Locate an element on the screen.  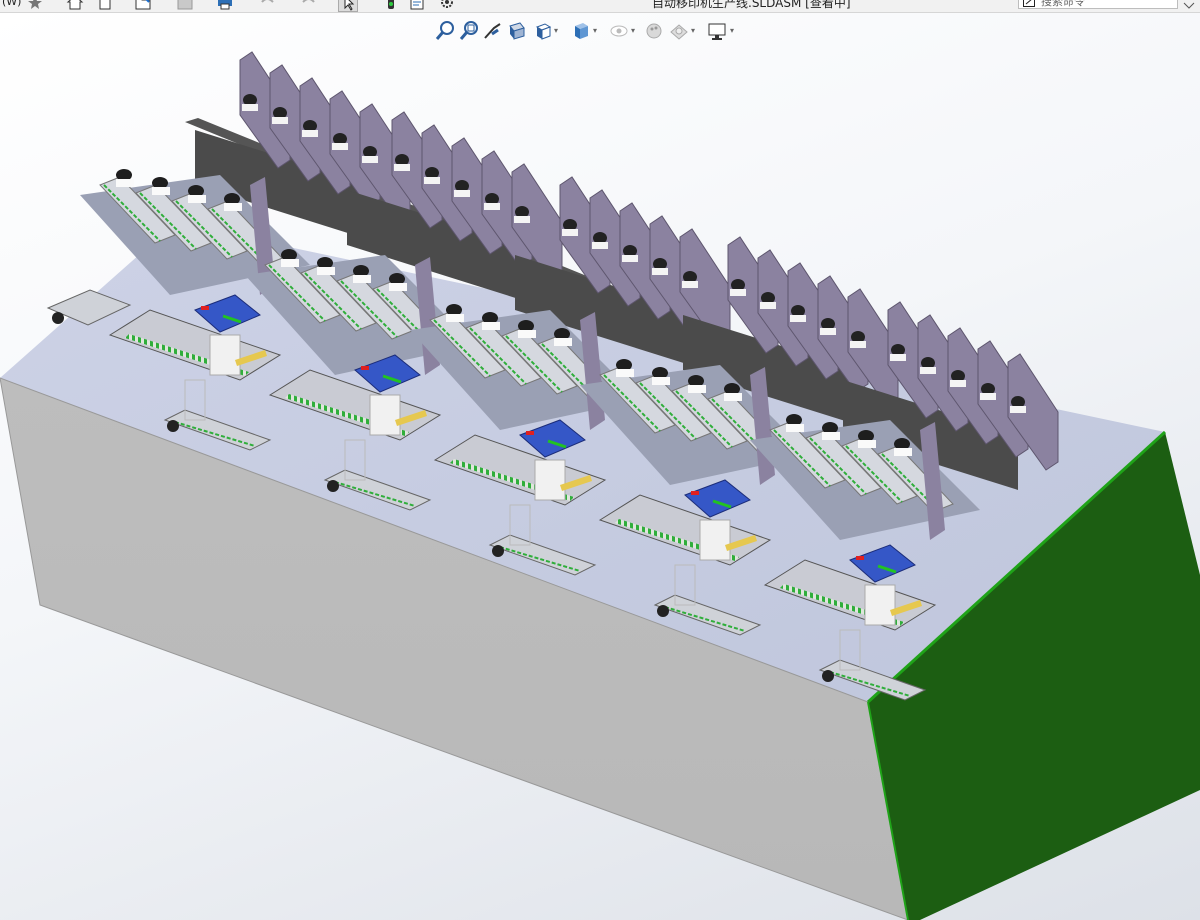
section-view-icon is located at coordinates (517, 31).